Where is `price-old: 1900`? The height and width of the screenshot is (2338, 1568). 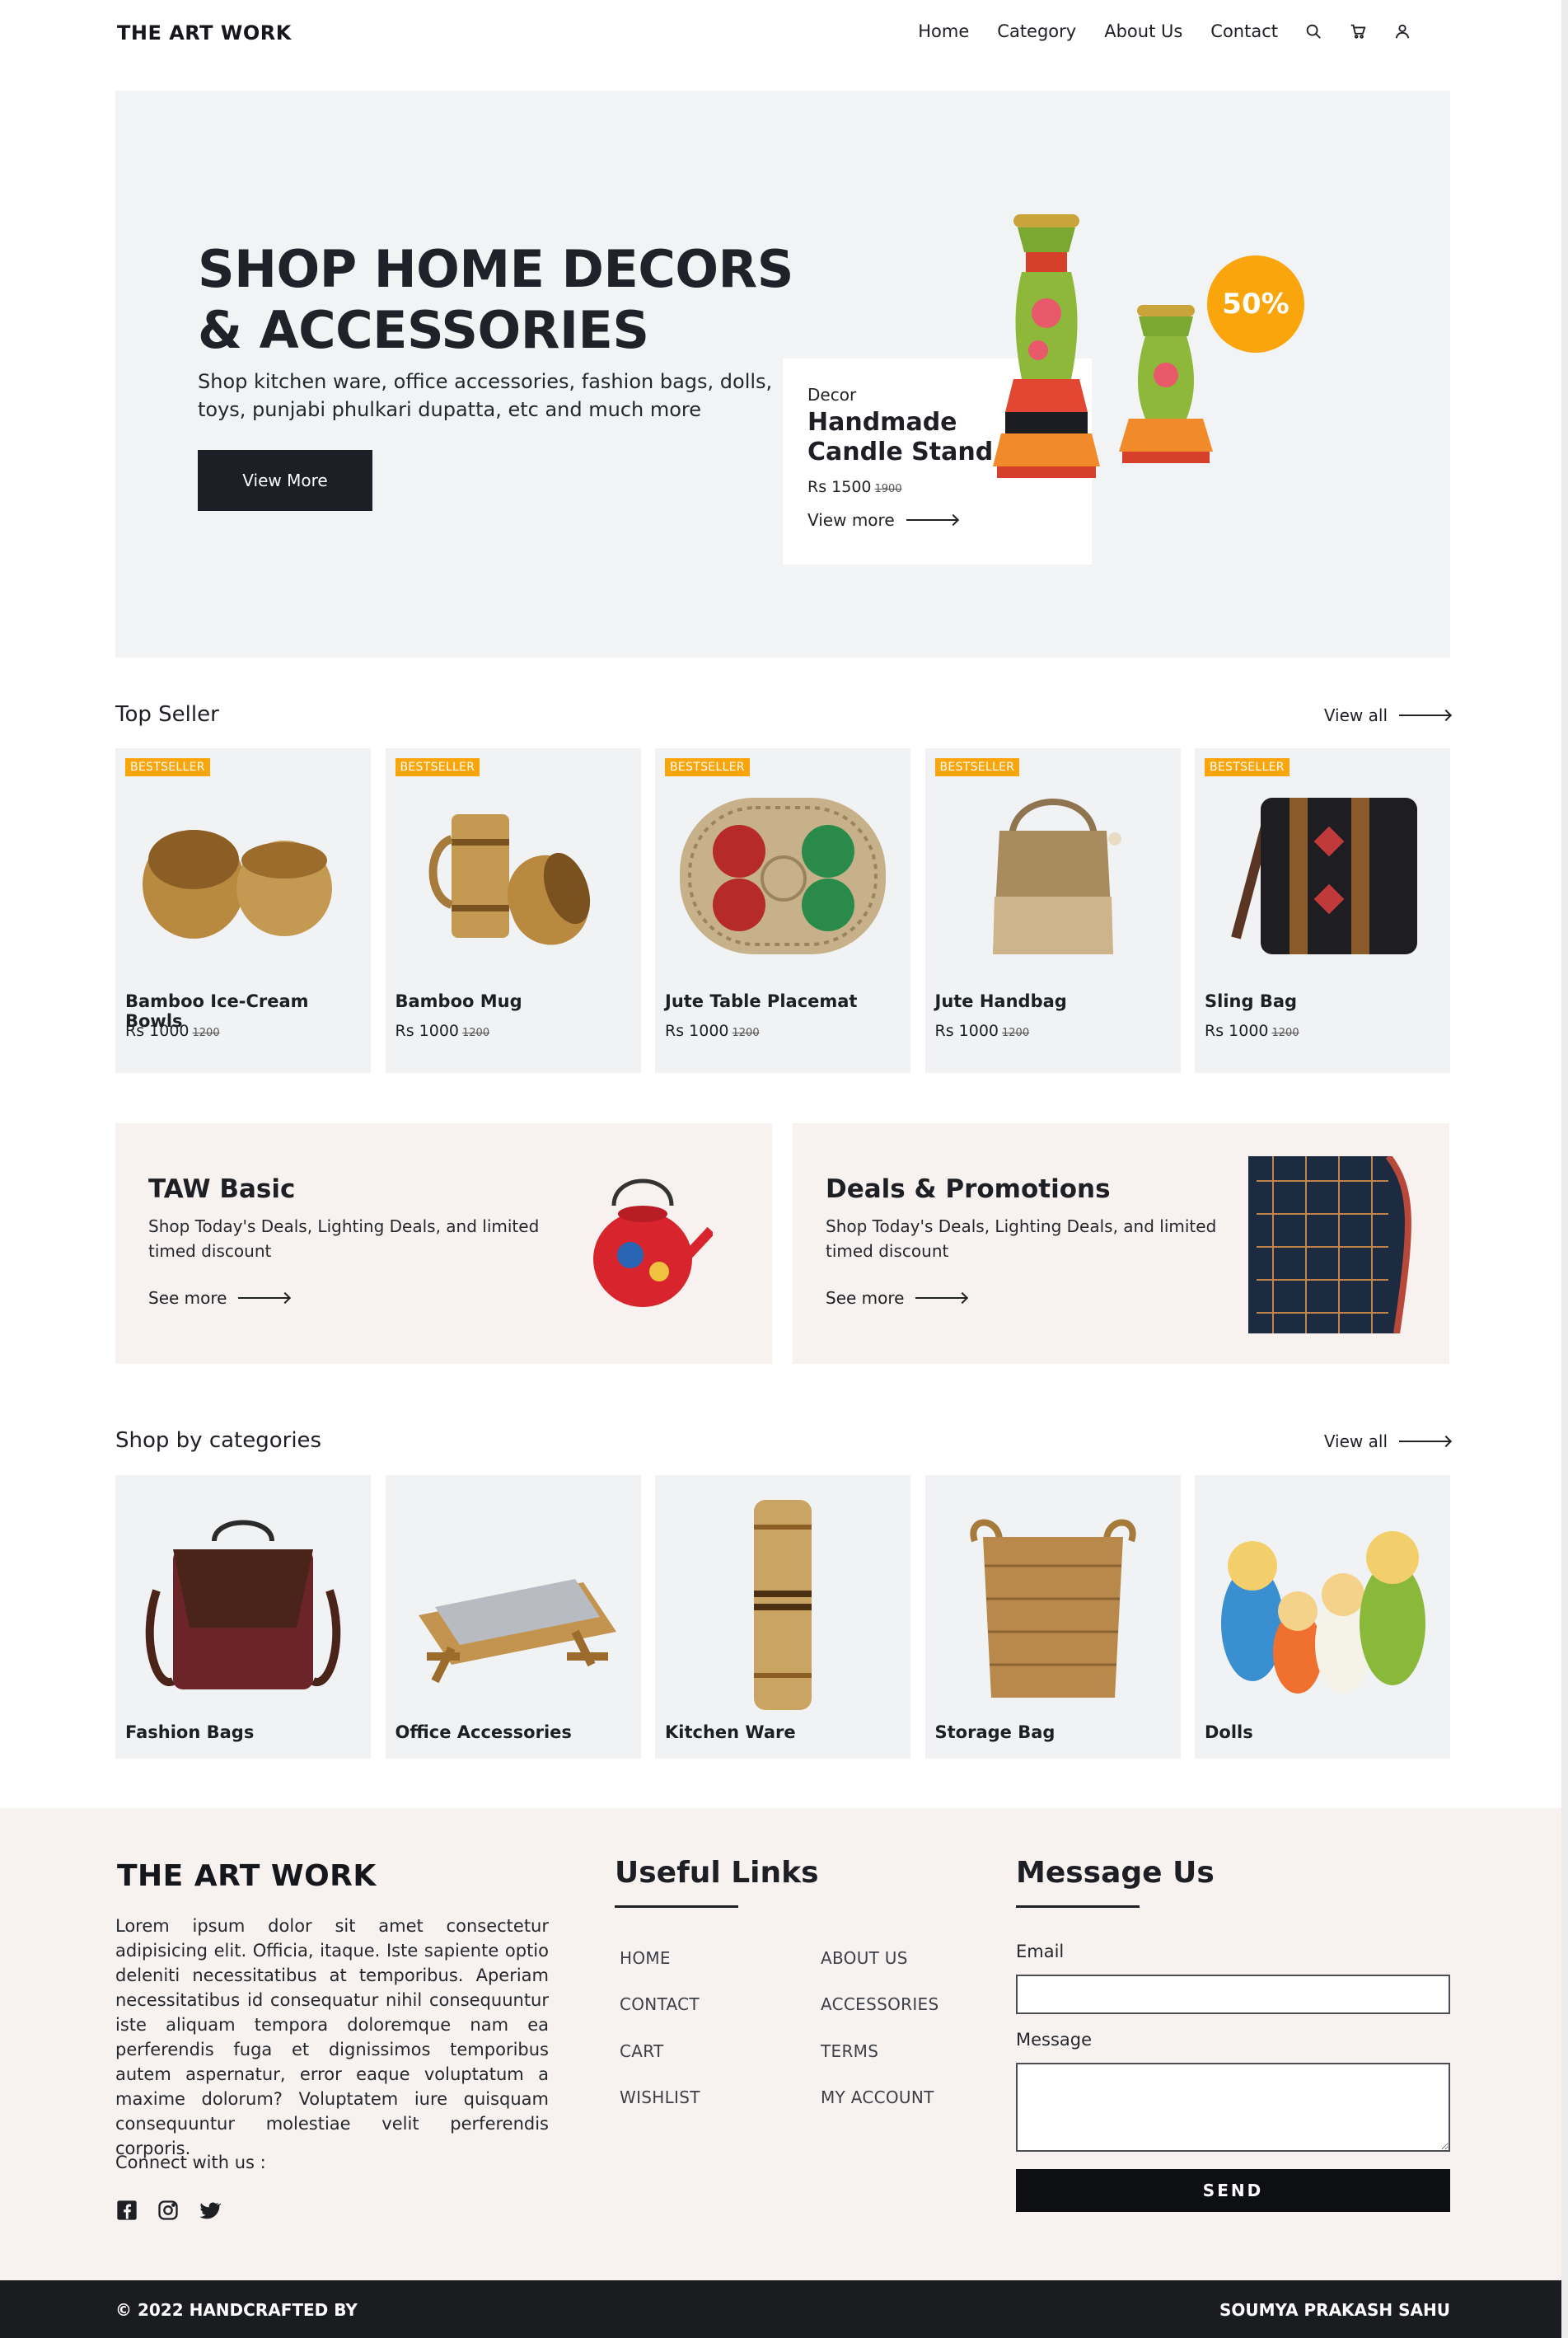 price-old: 1900 is located at coordinates (888, 489).